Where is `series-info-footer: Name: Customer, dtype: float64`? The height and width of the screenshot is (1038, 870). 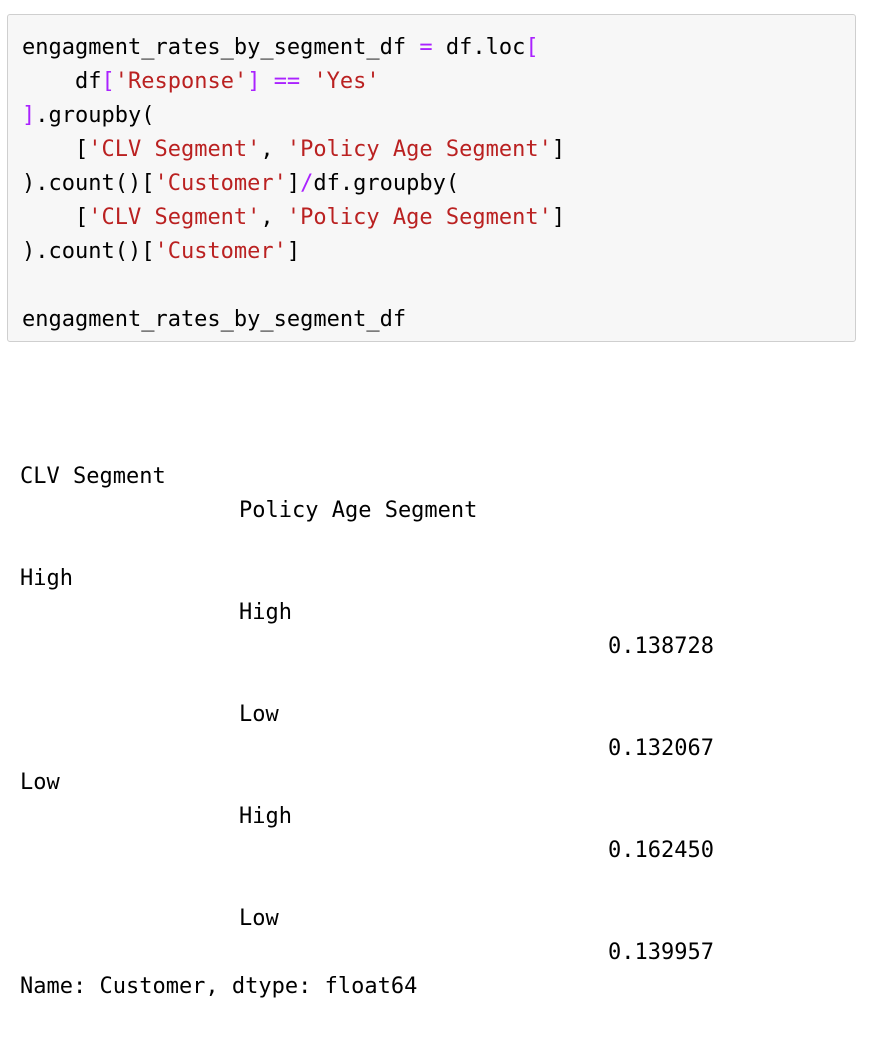
series-info-footer: Name: Customer, dtype: float64 is located at coordinates (219, 986).